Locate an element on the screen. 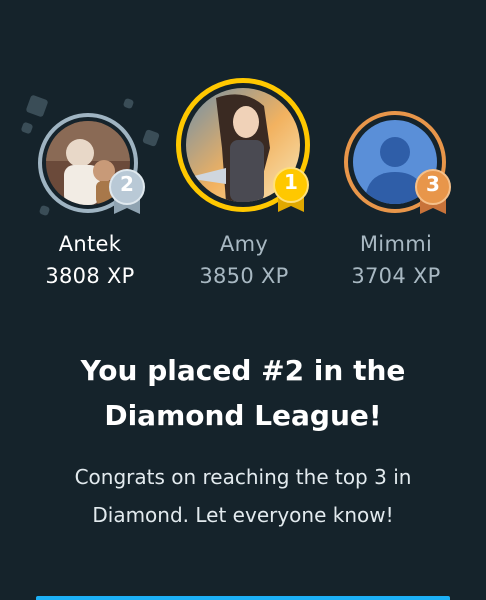 The width and height of the screenshot is (486, 600). rank-medal-gold: 1 is located at coordinates (291, 191).